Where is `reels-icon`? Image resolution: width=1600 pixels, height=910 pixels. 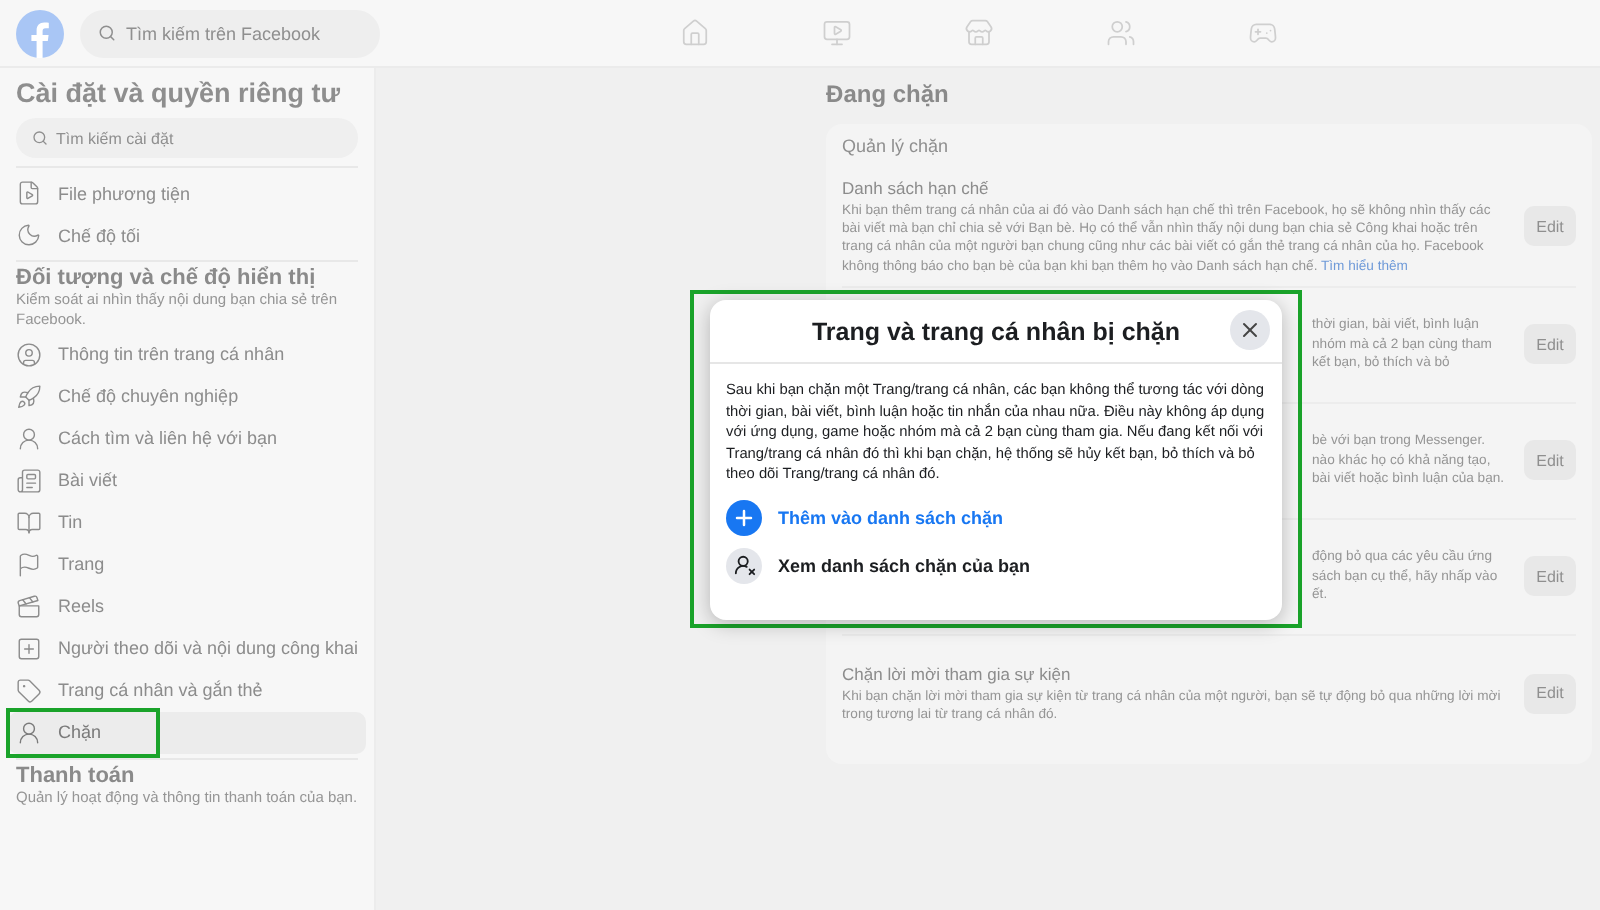
reels-icon is located at coordinates (29, 606).